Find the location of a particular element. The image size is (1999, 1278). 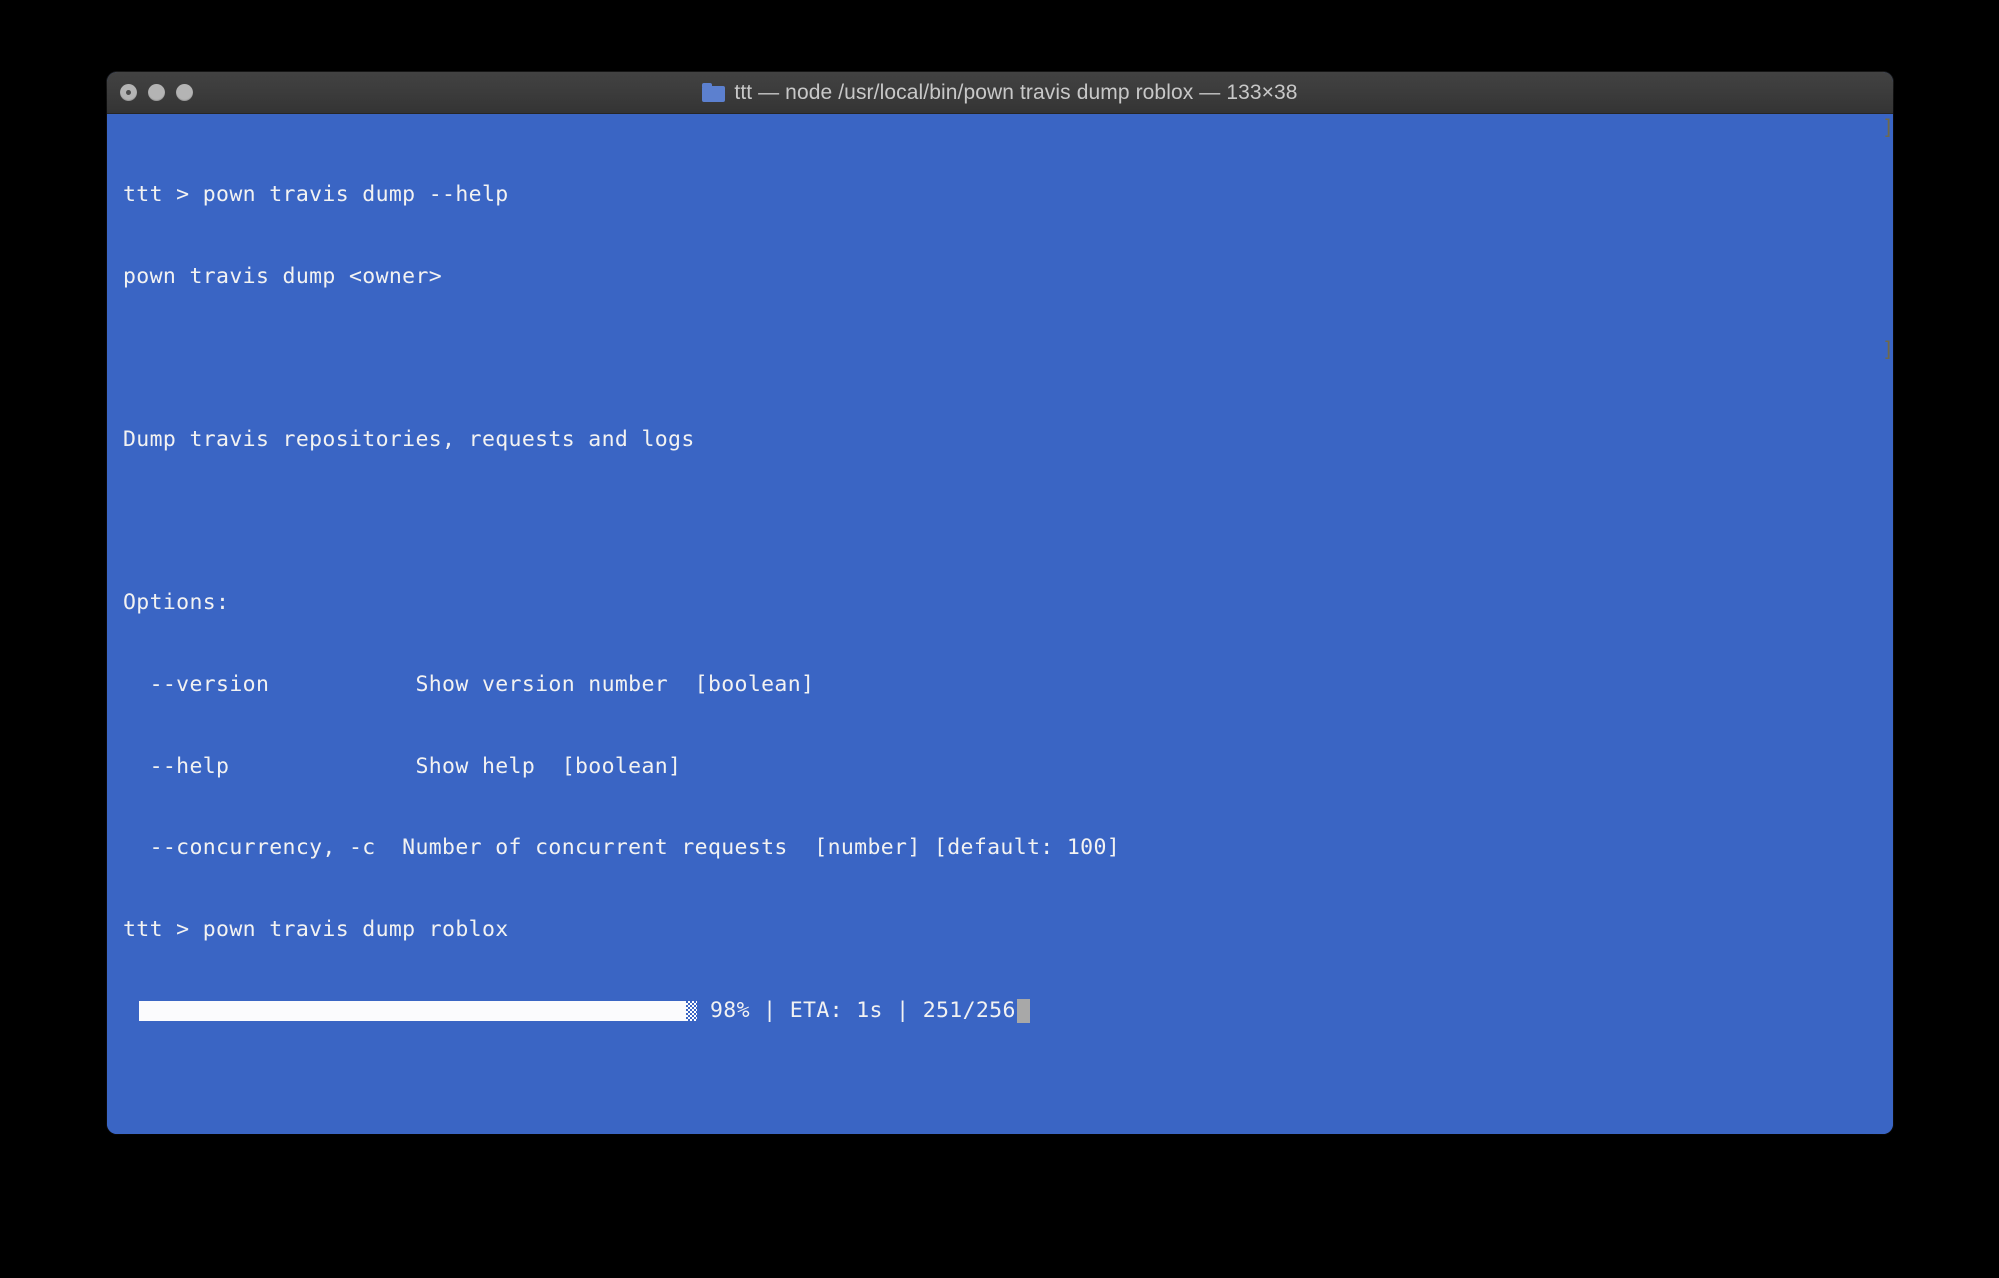

terminal-line: ttt > pown travis dump roblox is located at coordinates (316, 929).